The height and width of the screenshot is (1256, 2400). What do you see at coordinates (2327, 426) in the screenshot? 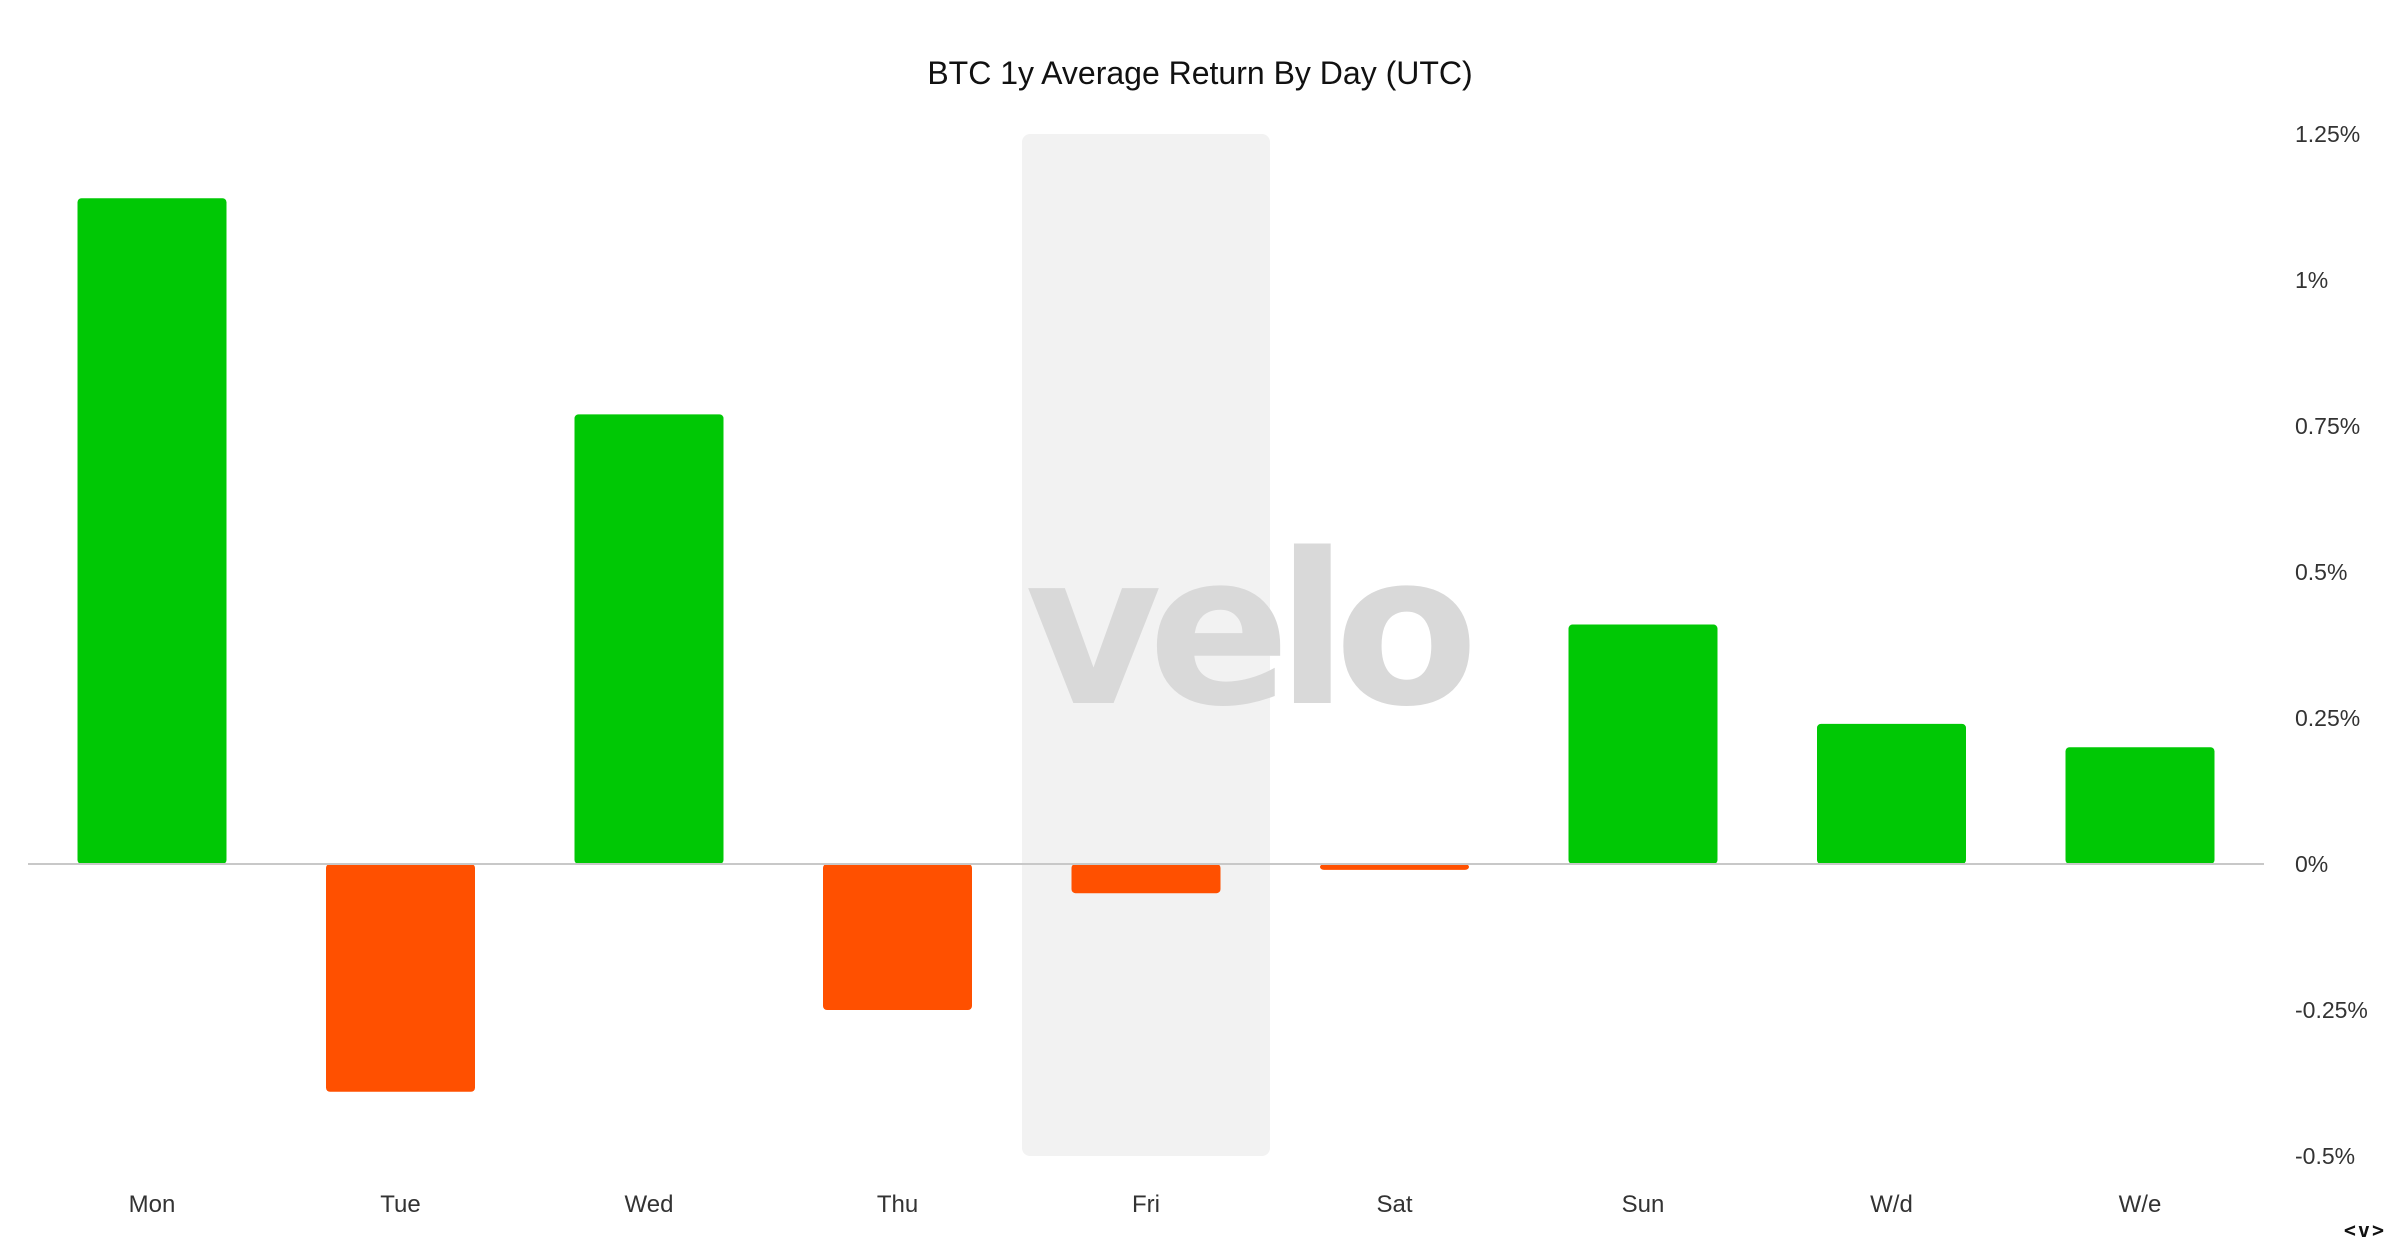
I see `y-tick-label: 0.75%` at bounding box center [2327, 426].